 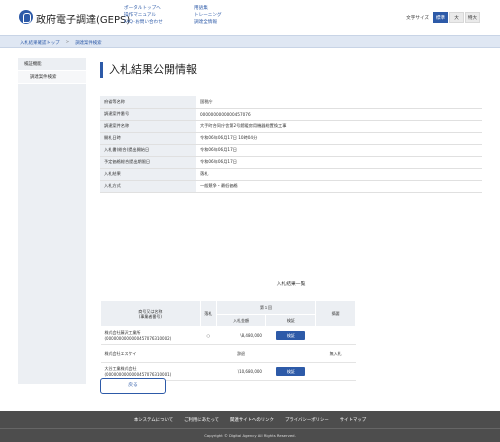 What do you see at coordinates (148, 150) in the screenshot?
I see `info-label: 入札書(総合)提出開始日` at bounding box center [148, 150].